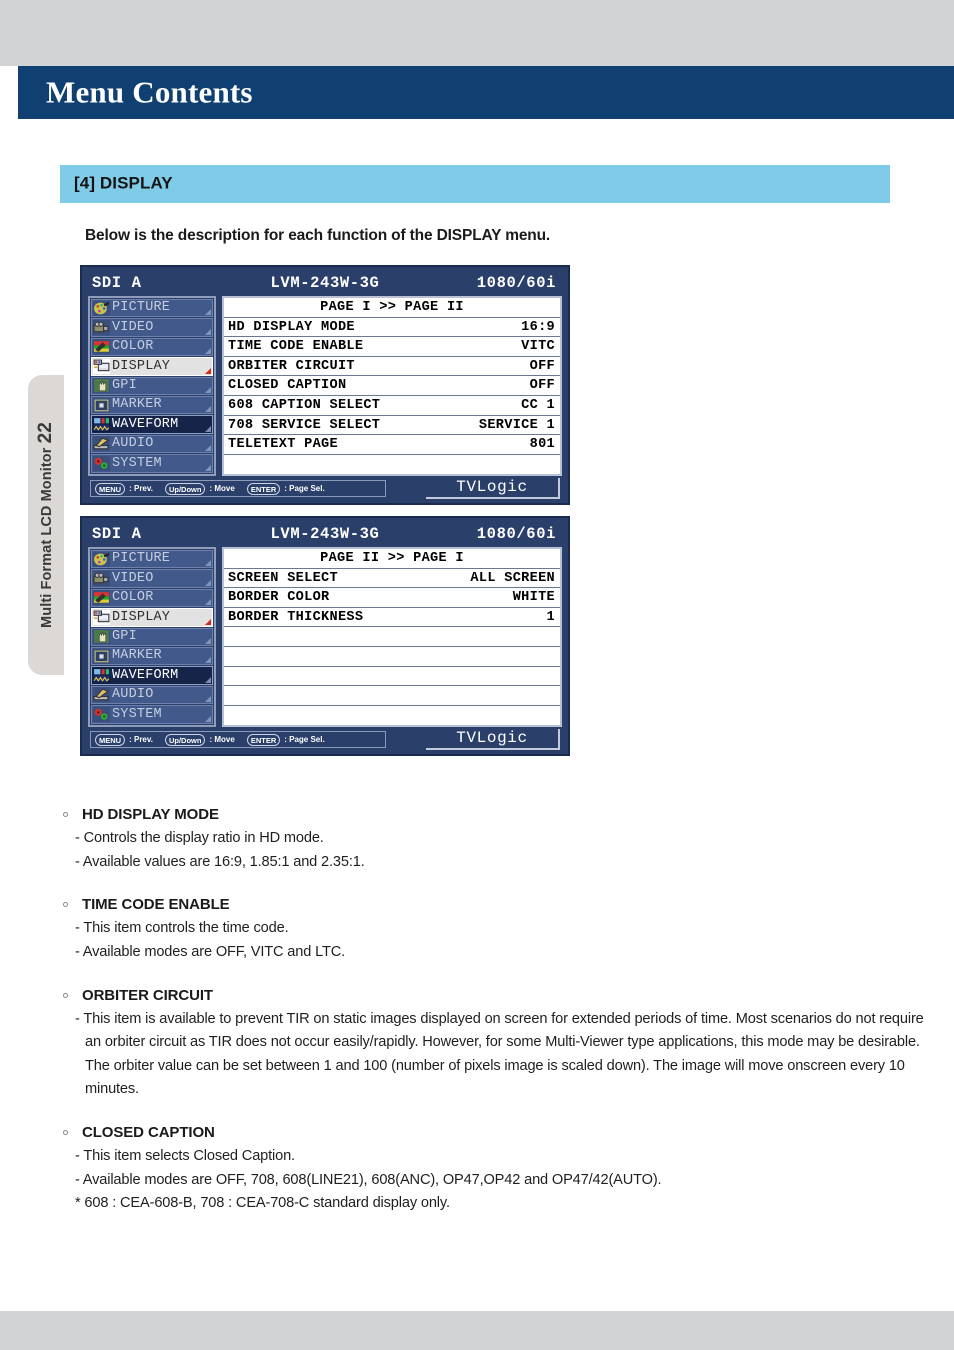 Image resolution: width=954 pixels, height=1350 pixels. I want to click on osd-setting-row: SCREEN SELECT ALL SCREEN, so click(392, 578).